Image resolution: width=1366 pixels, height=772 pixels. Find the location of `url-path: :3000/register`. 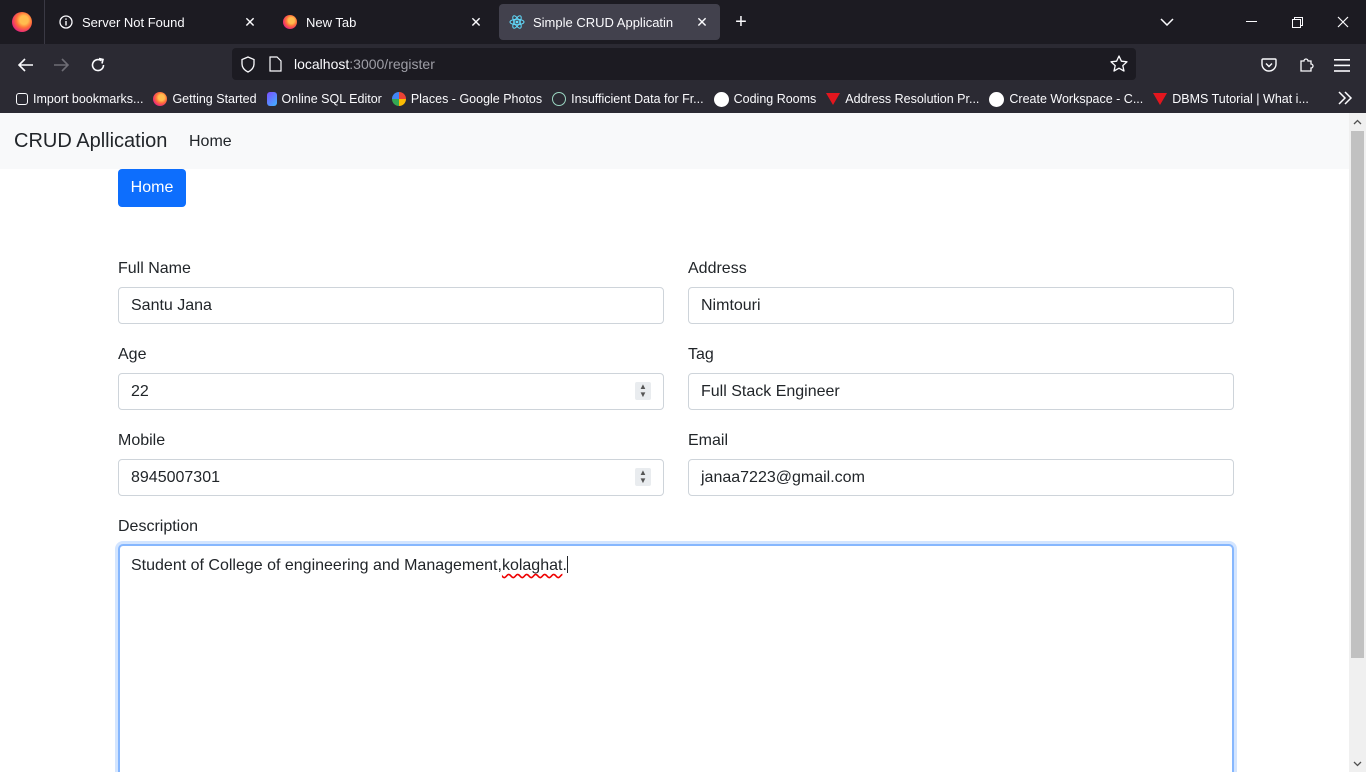

url-path: :3000/register is located at coordinates (392, 64).